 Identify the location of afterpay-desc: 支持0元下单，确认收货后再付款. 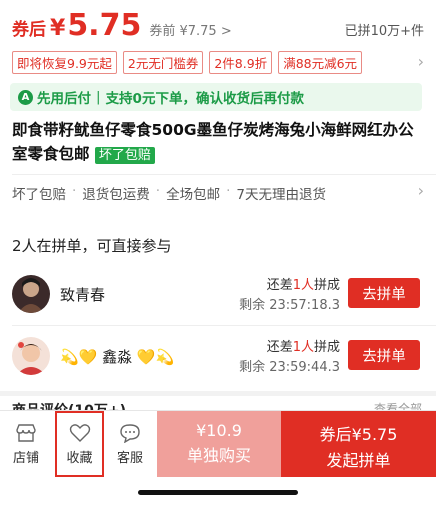
(204, 99).